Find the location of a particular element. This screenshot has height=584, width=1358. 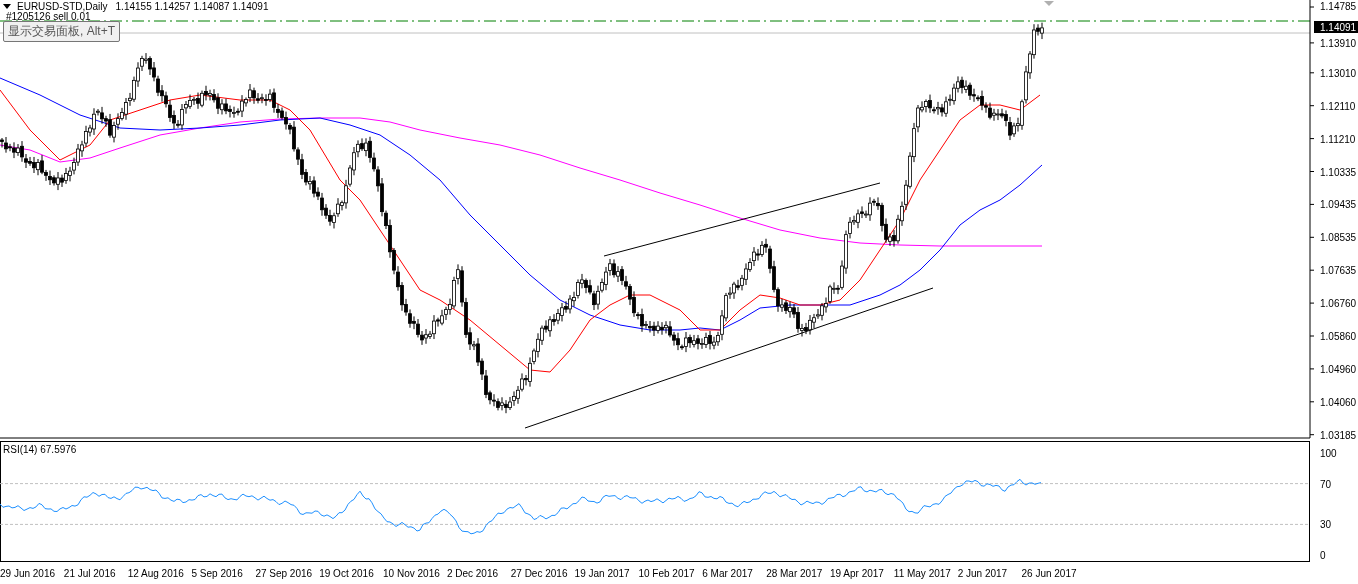

tooltip: 显示交易面板, Alt+T is located at coordinates (61, 31).